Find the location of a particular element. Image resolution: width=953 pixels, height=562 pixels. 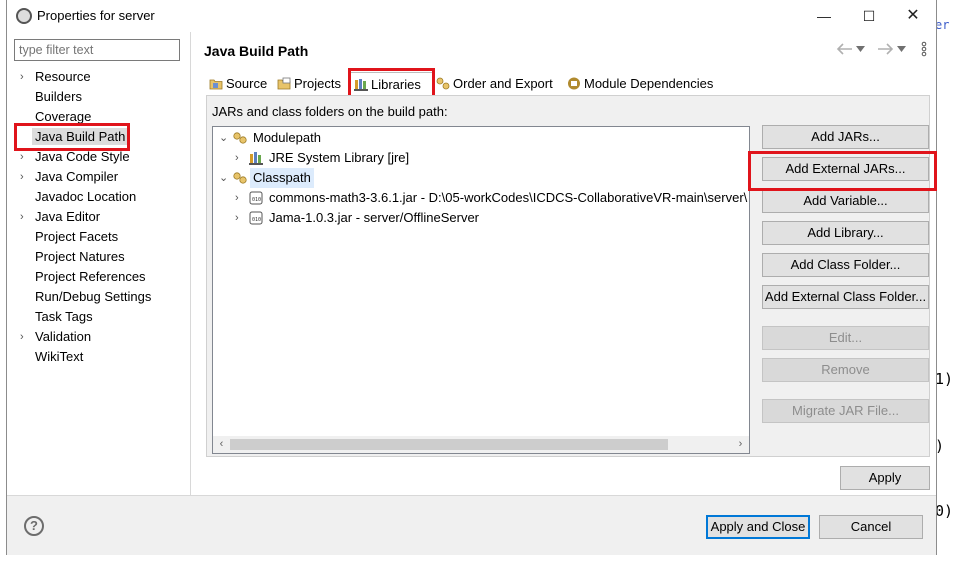

sidebar-item-project-facets: Project Facets is located at coordinates (99, 237).